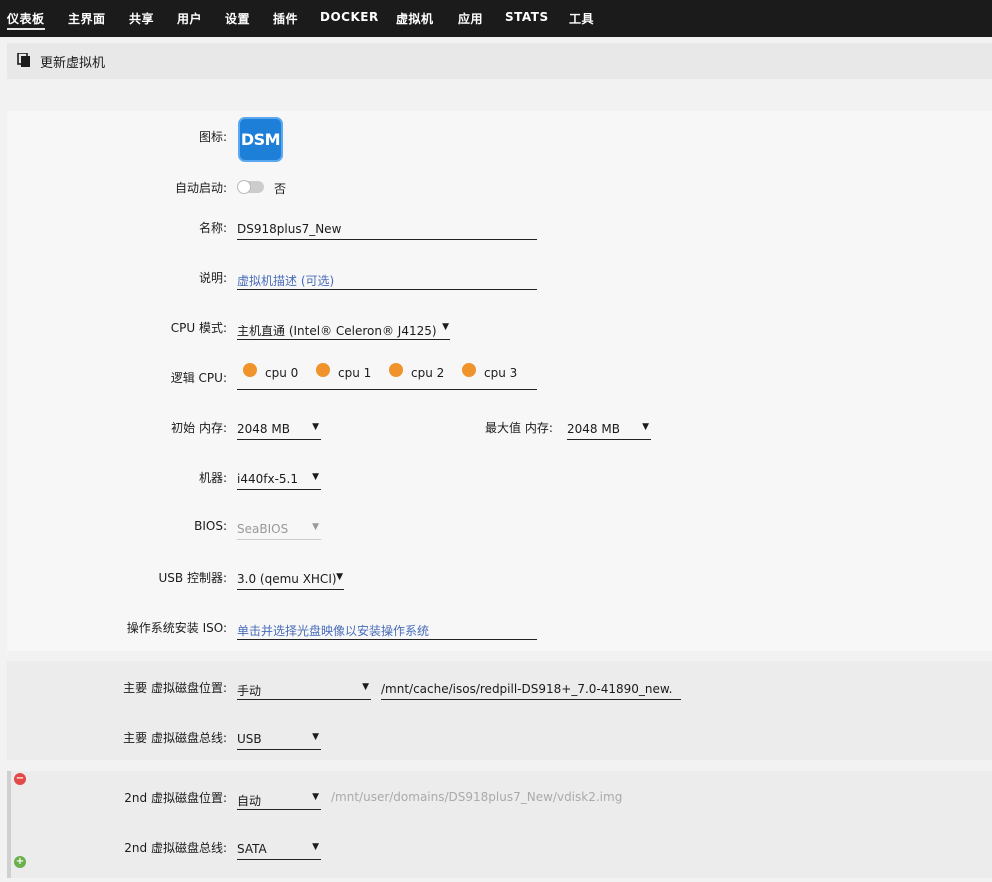 The height and width of the screenshot is (882, 992). Describe the element at coordinates (387, 279) in the screenshot. I see `description-input: 虚拟机描述 (可选)` at that location.